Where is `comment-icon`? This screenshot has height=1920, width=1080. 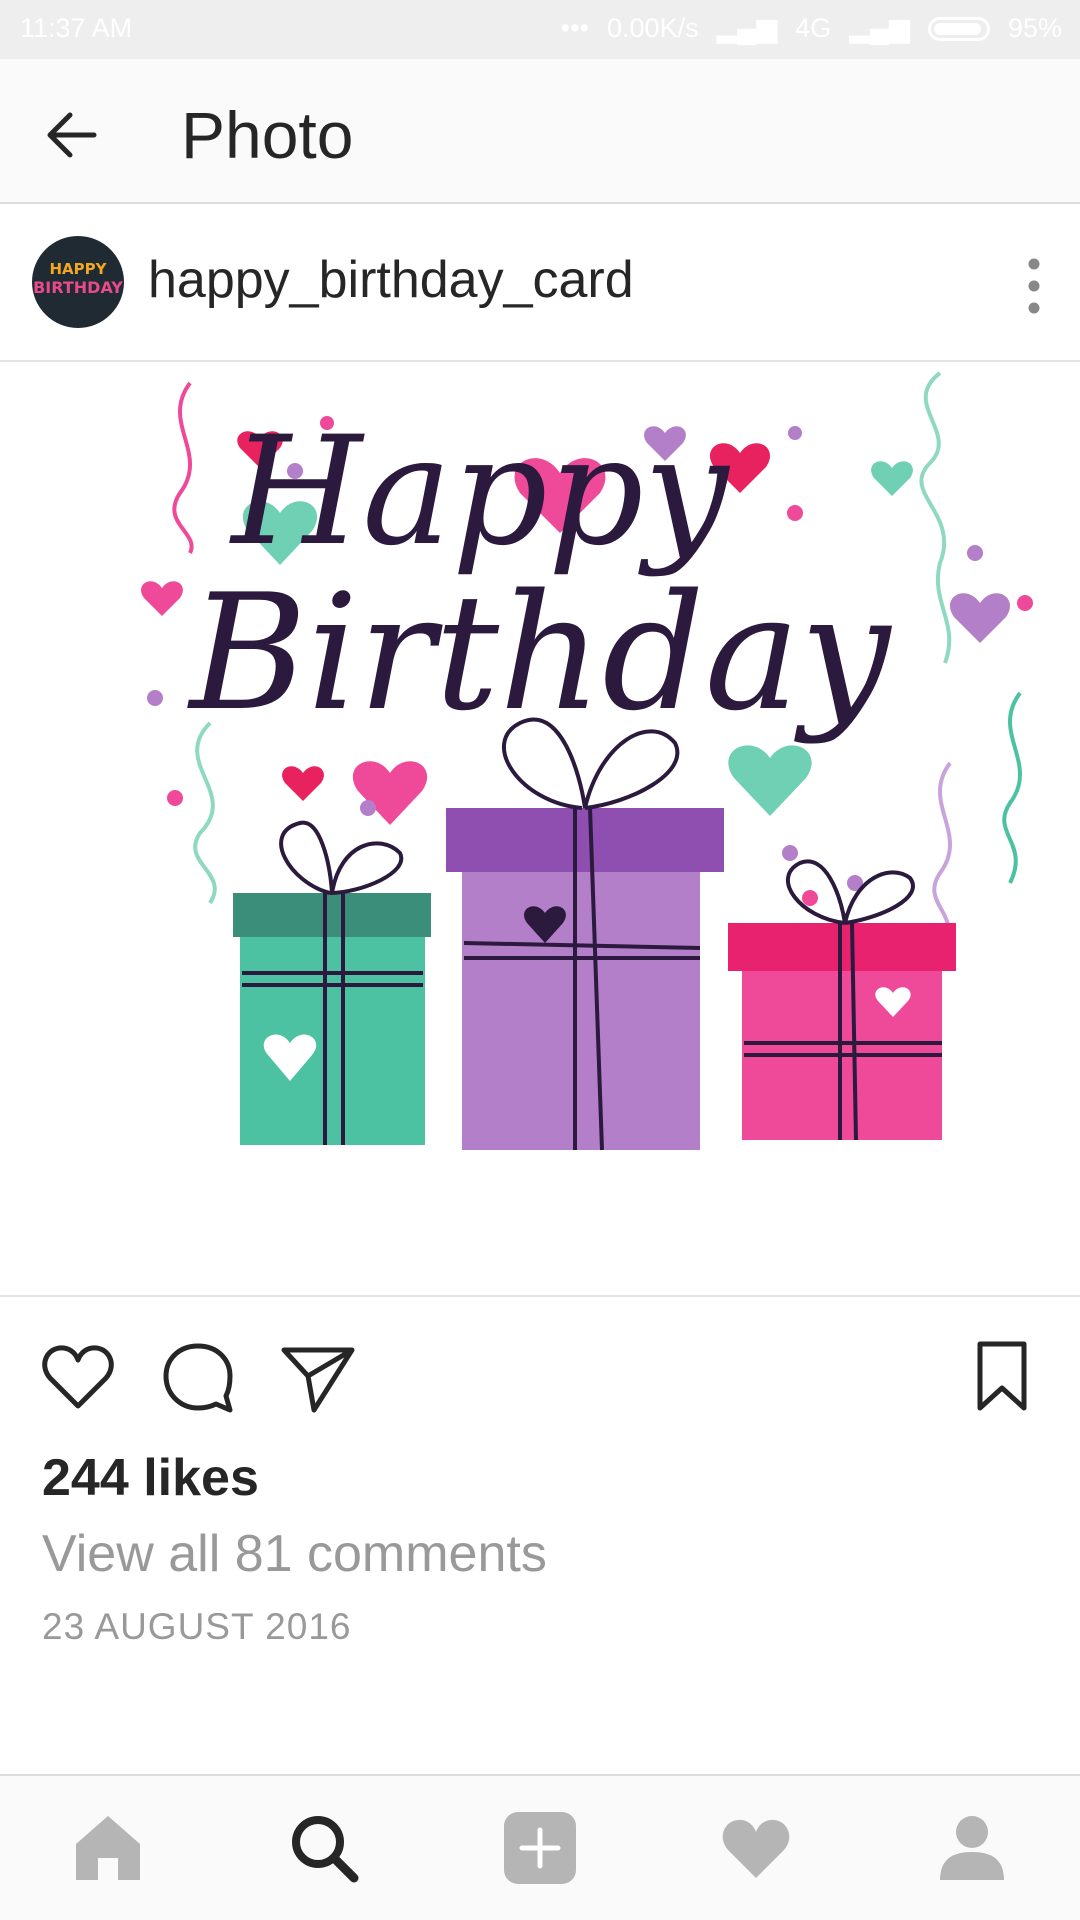 comment-icon is located at coordinates (198, 1378).